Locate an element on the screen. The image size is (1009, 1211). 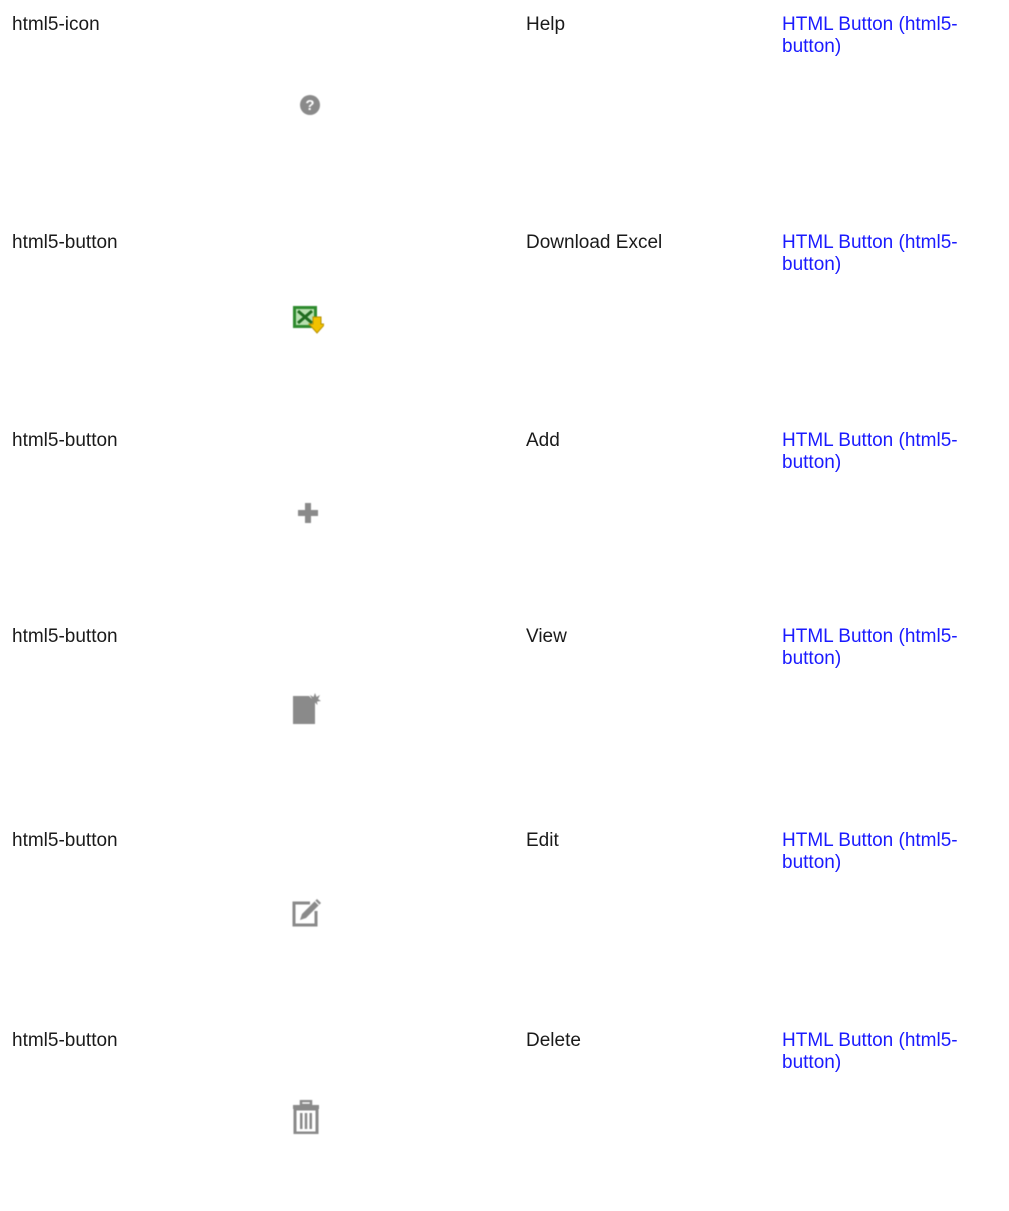
button-label: Download Excel is located at coordinates (594, 242).